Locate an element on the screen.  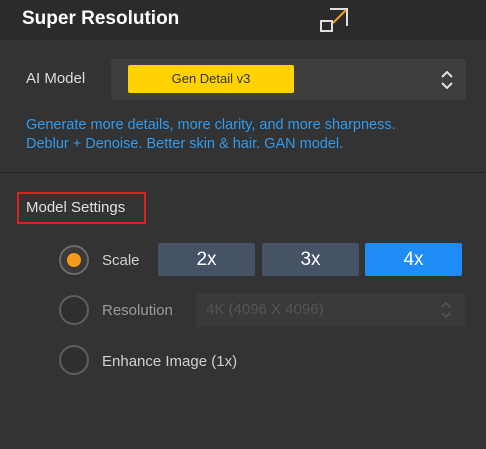
enhance-image-radio is located at coordinates (74, 360).